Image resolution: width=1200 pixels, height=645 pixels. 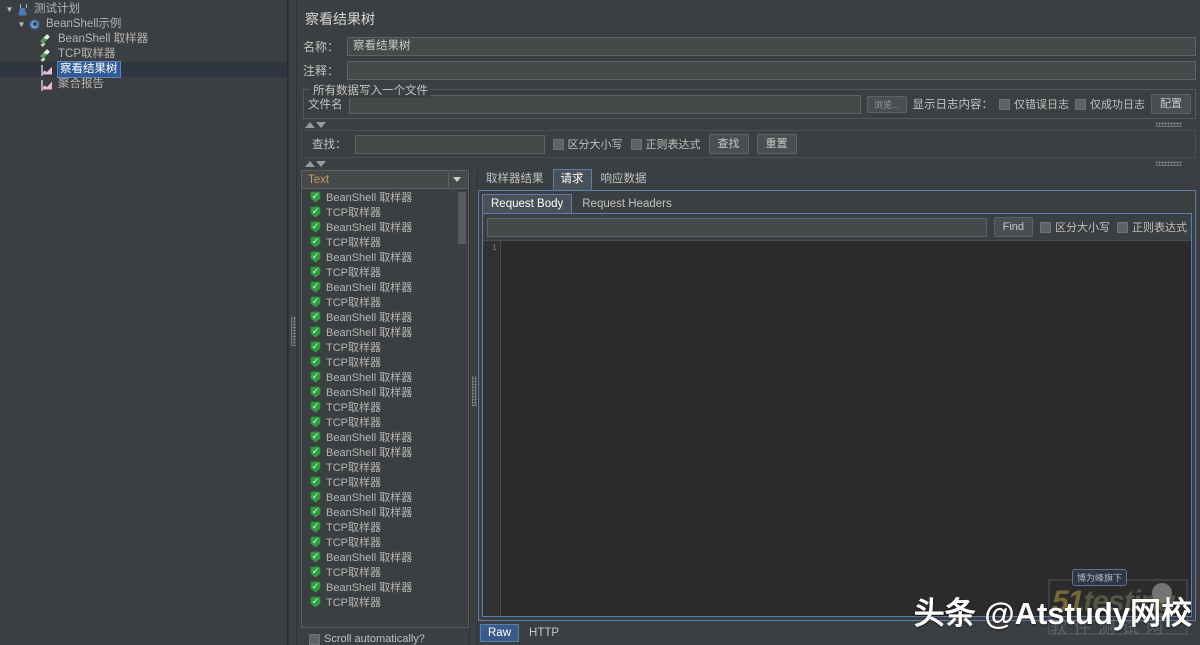 I want to click on search-case-sensitive-checkbox: 区分大小写, so click(x=587, y=144).